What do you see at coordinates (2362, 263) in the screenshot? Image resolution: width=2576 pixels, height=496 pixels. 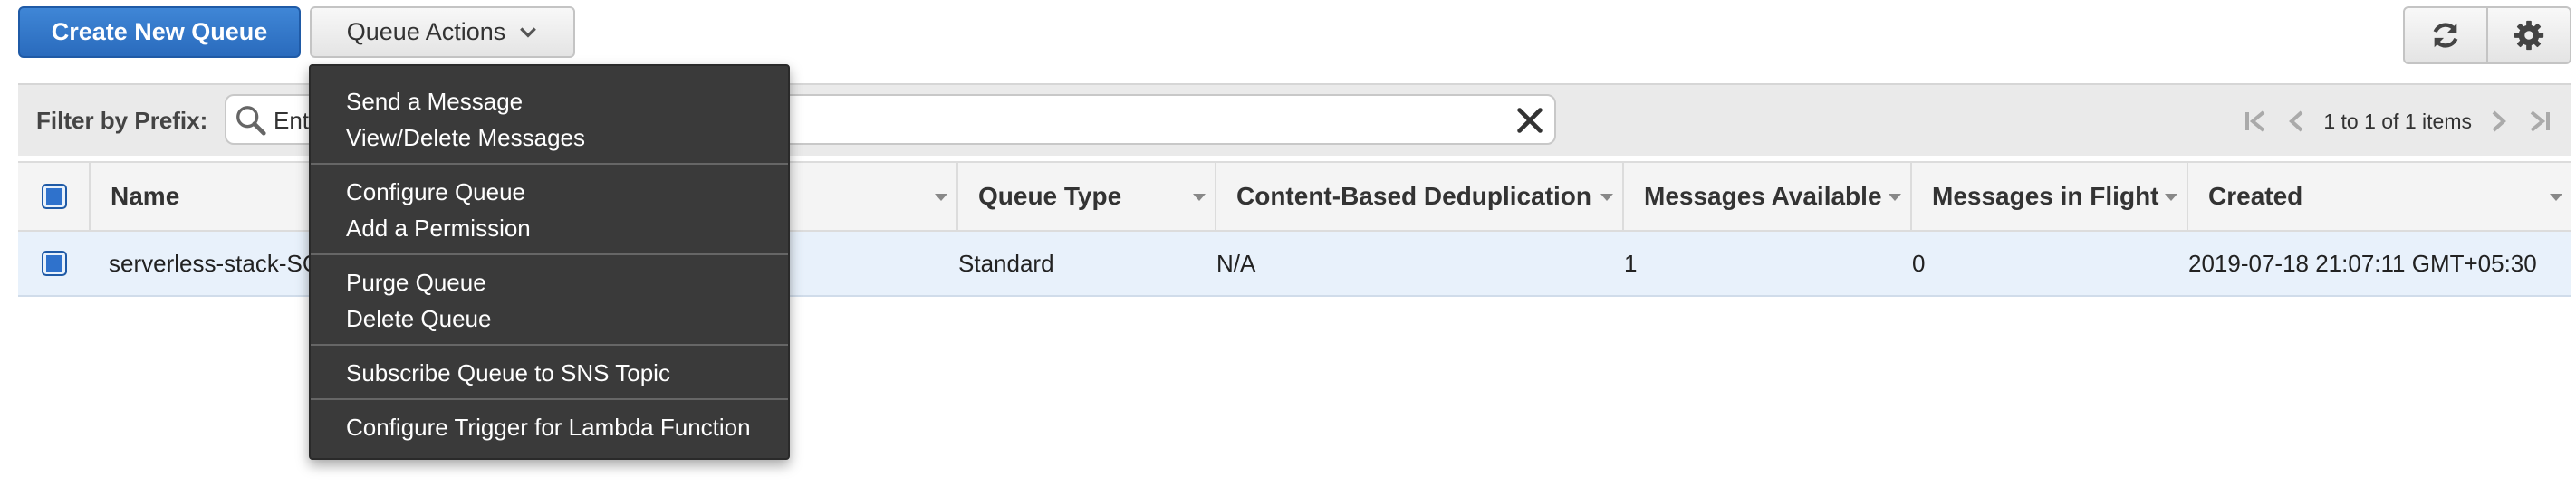 I see `created-cell: 2019-07-18 21:07:11 GMT+05:30` at bounding box center [2362, 263].